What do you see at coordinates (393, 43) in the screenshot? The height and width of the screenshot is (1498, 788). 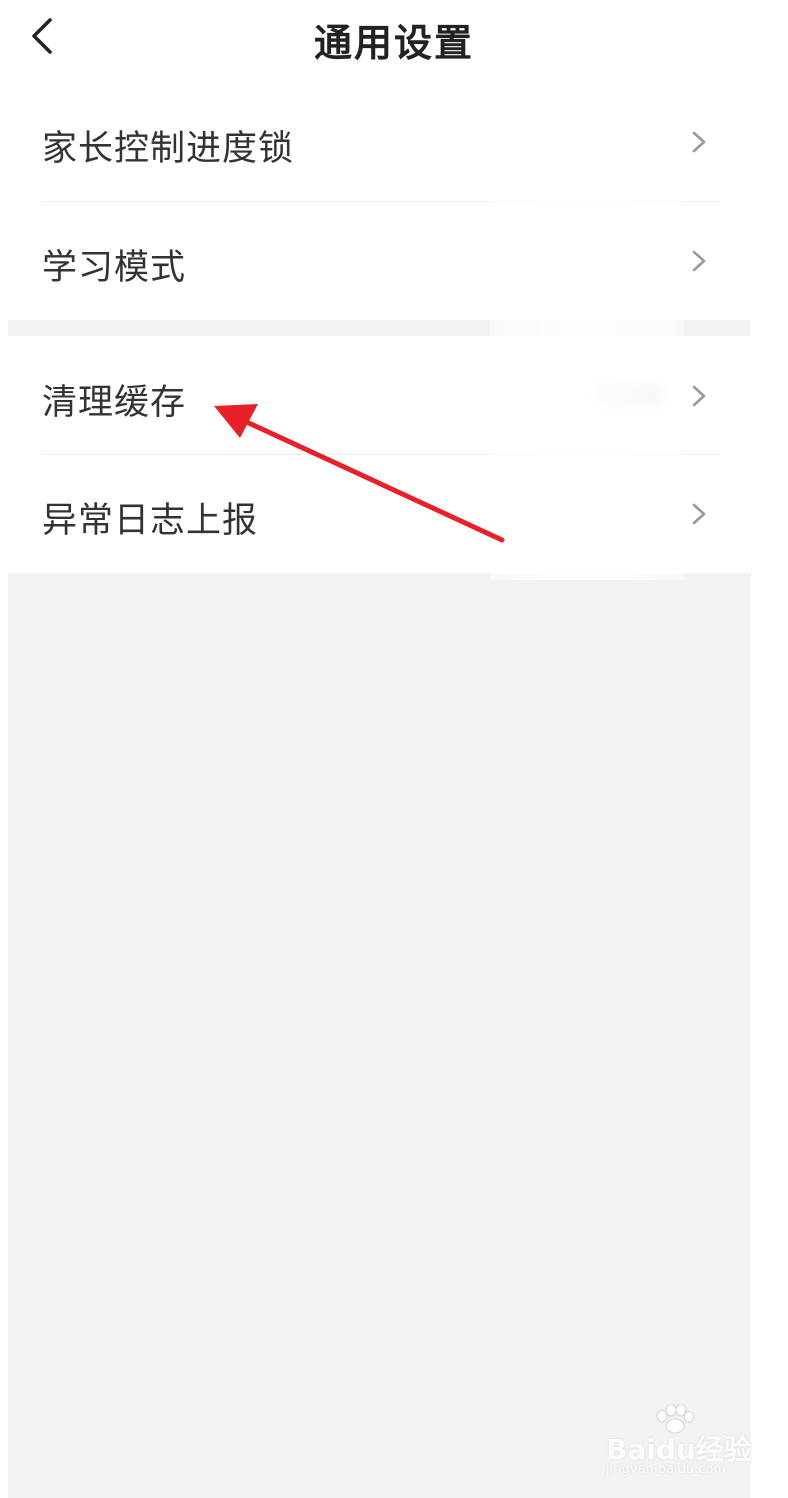 I see `page-title: 通用设置` at bounding box center [393, 43].